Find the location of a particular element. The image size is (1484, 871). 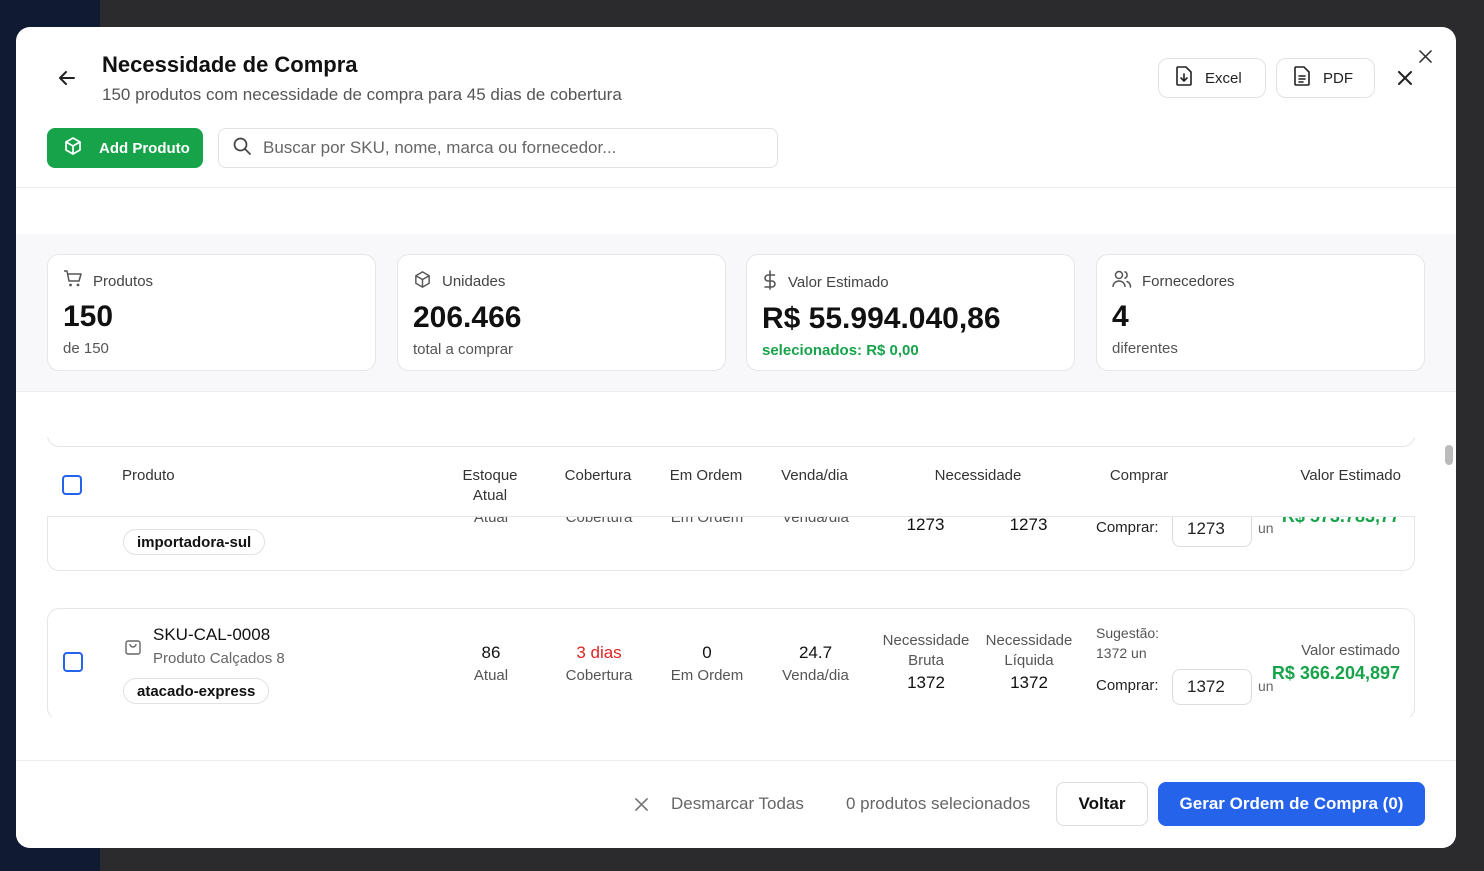

suggestion-label: Sugestão: is located at coordinates (1128, 633).